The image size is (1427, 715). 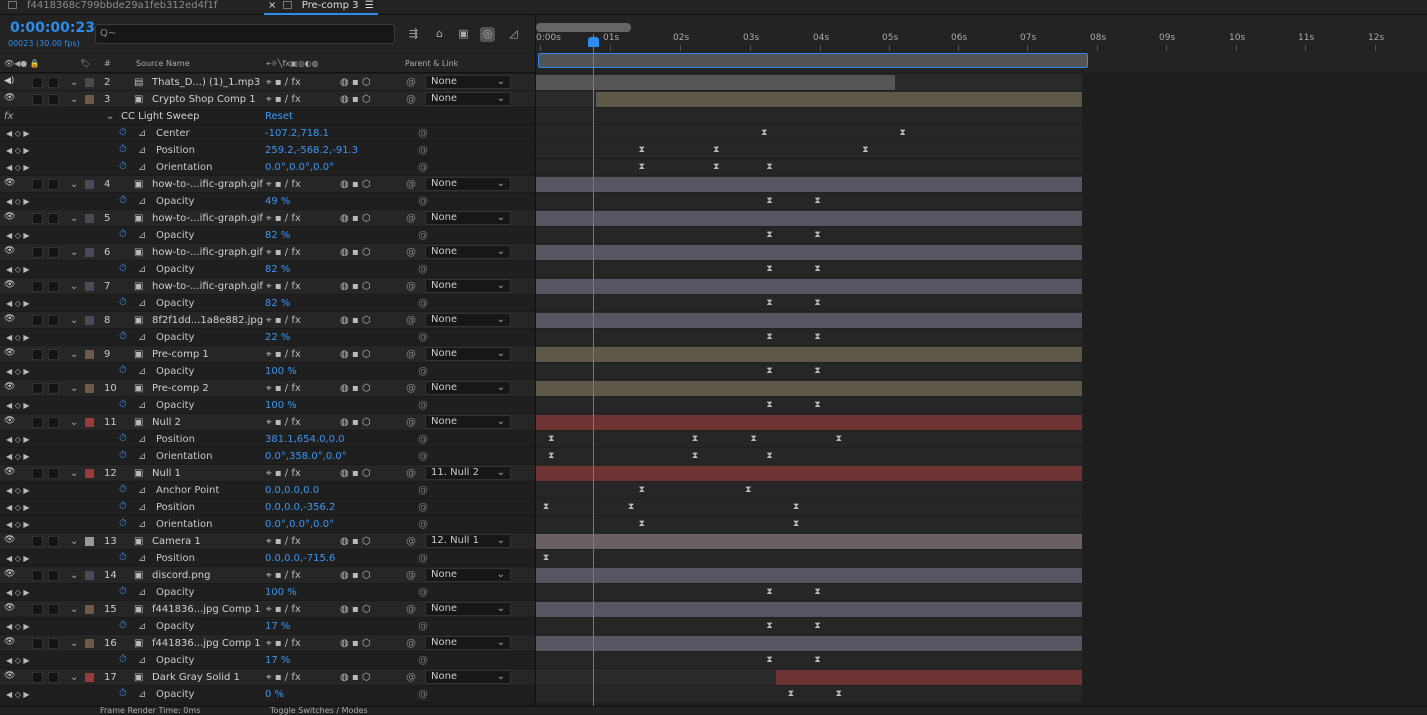 I want to click on property-row: ◀ ◇ ▶ ⏱ ⊿ Opacity 22 % @, so click(x=267, y=337).